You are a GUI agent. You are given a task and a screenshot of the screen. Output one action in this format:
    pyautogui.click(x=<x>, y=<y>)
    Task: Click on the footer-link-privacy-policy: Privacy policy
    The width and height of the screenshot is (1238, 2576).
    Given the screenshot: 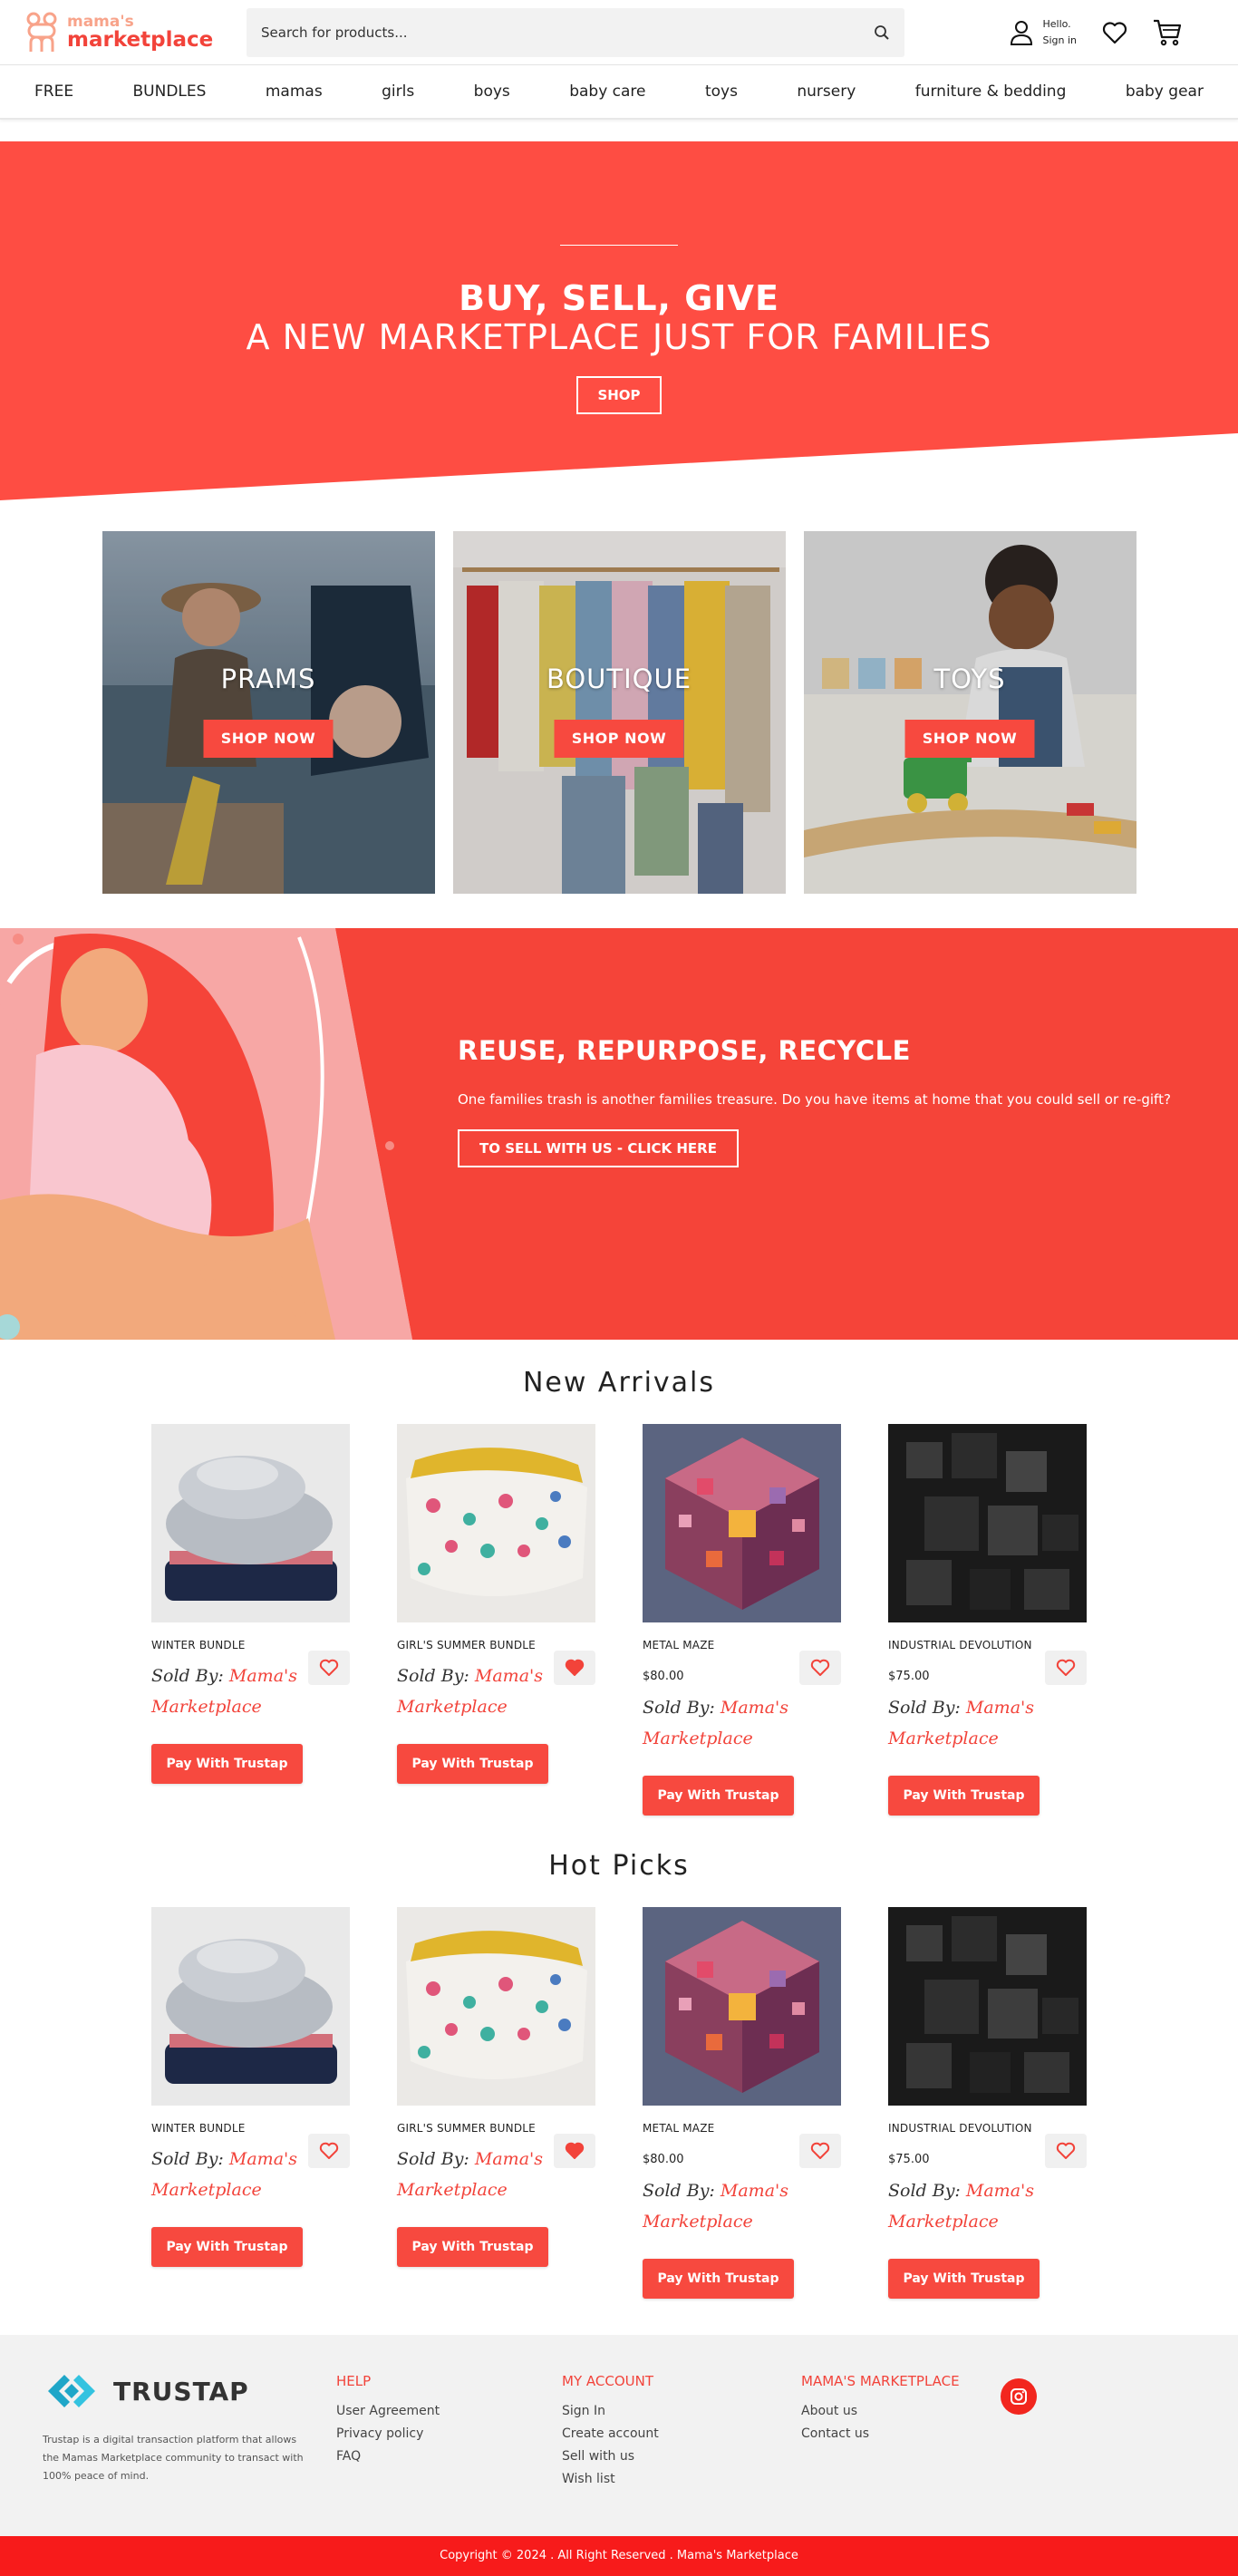 What is the action you would take?
    pyautogui.click(x=388, y=2434)
    